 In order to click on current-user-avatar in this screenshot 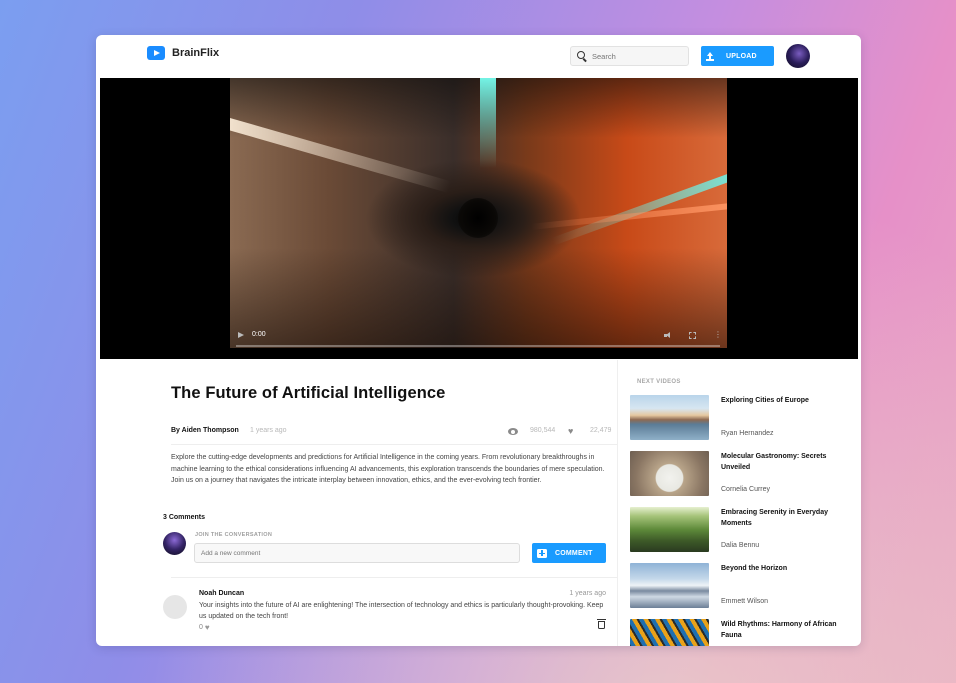, I will do `click(174, 543)`.